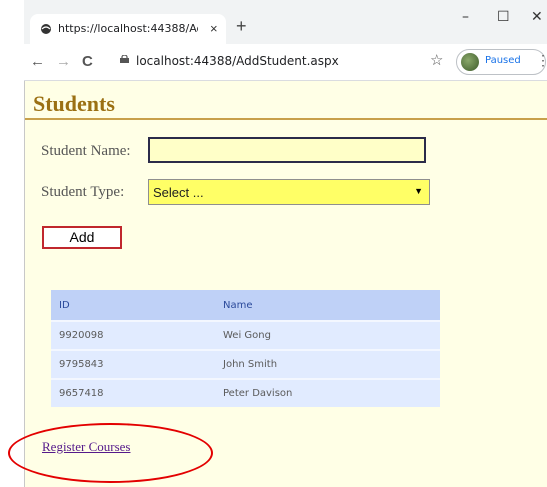 The width and height of the screenshot is (547, 487). I want to click on minimize-icon: –, so click(465, 17).